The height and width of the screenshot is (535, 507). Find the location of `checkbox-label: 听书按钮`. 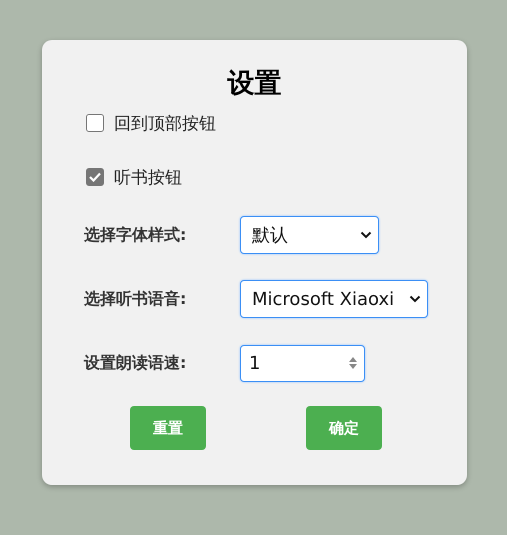

checkbox-label: 听书按钮 is located at coordinates (148, 177).